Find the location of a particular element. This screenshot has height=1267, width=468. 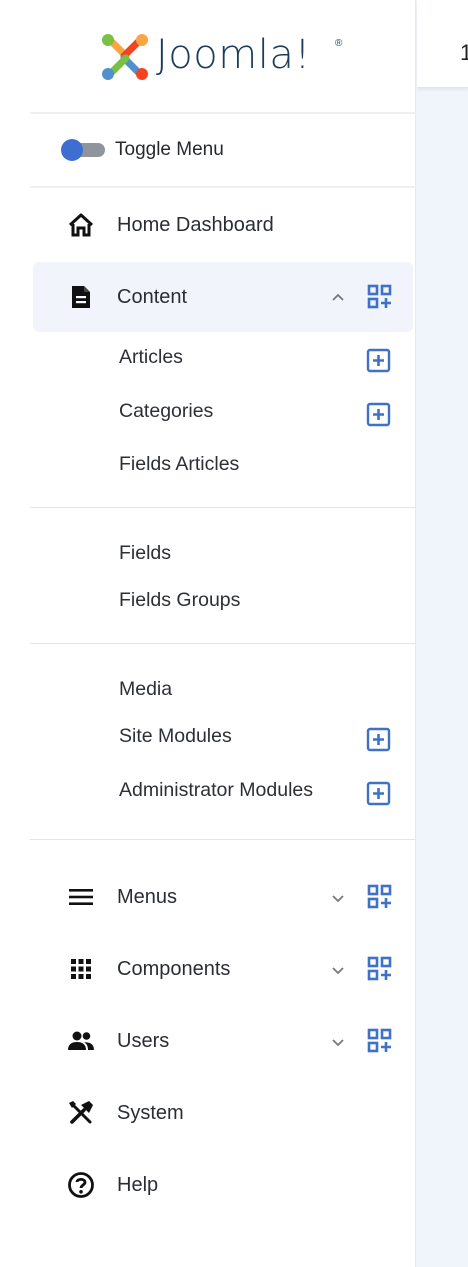

nav-item-components: Components is located at coordinates (223, 969).